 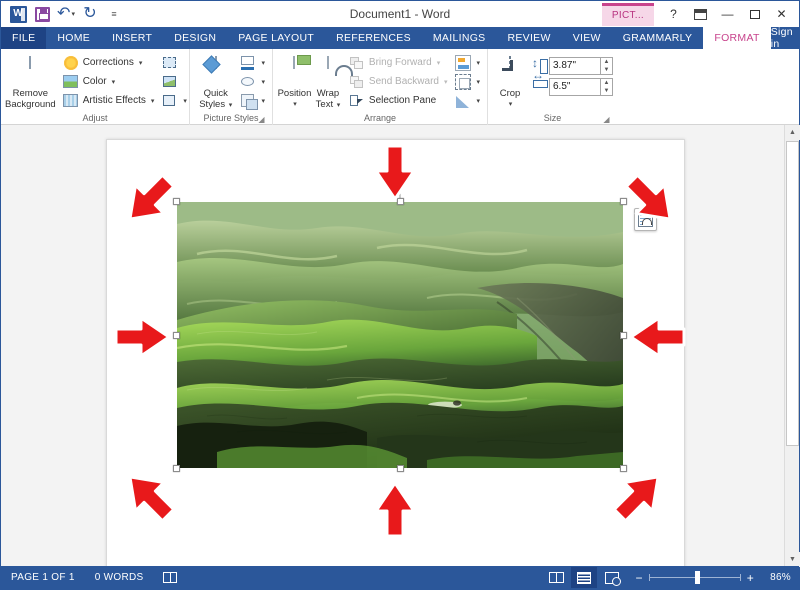 I want to click on compress-pictures-button, so click(x=174, y=62).